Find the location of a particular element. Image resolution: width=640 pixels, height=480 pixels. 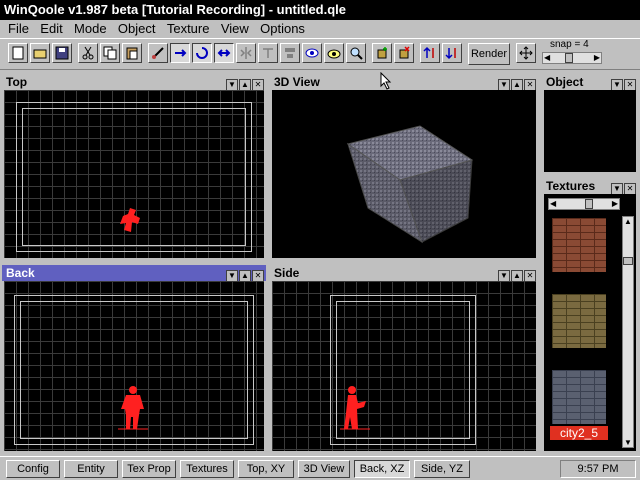

3d-view-canvas is located at coordinates (404, 174).